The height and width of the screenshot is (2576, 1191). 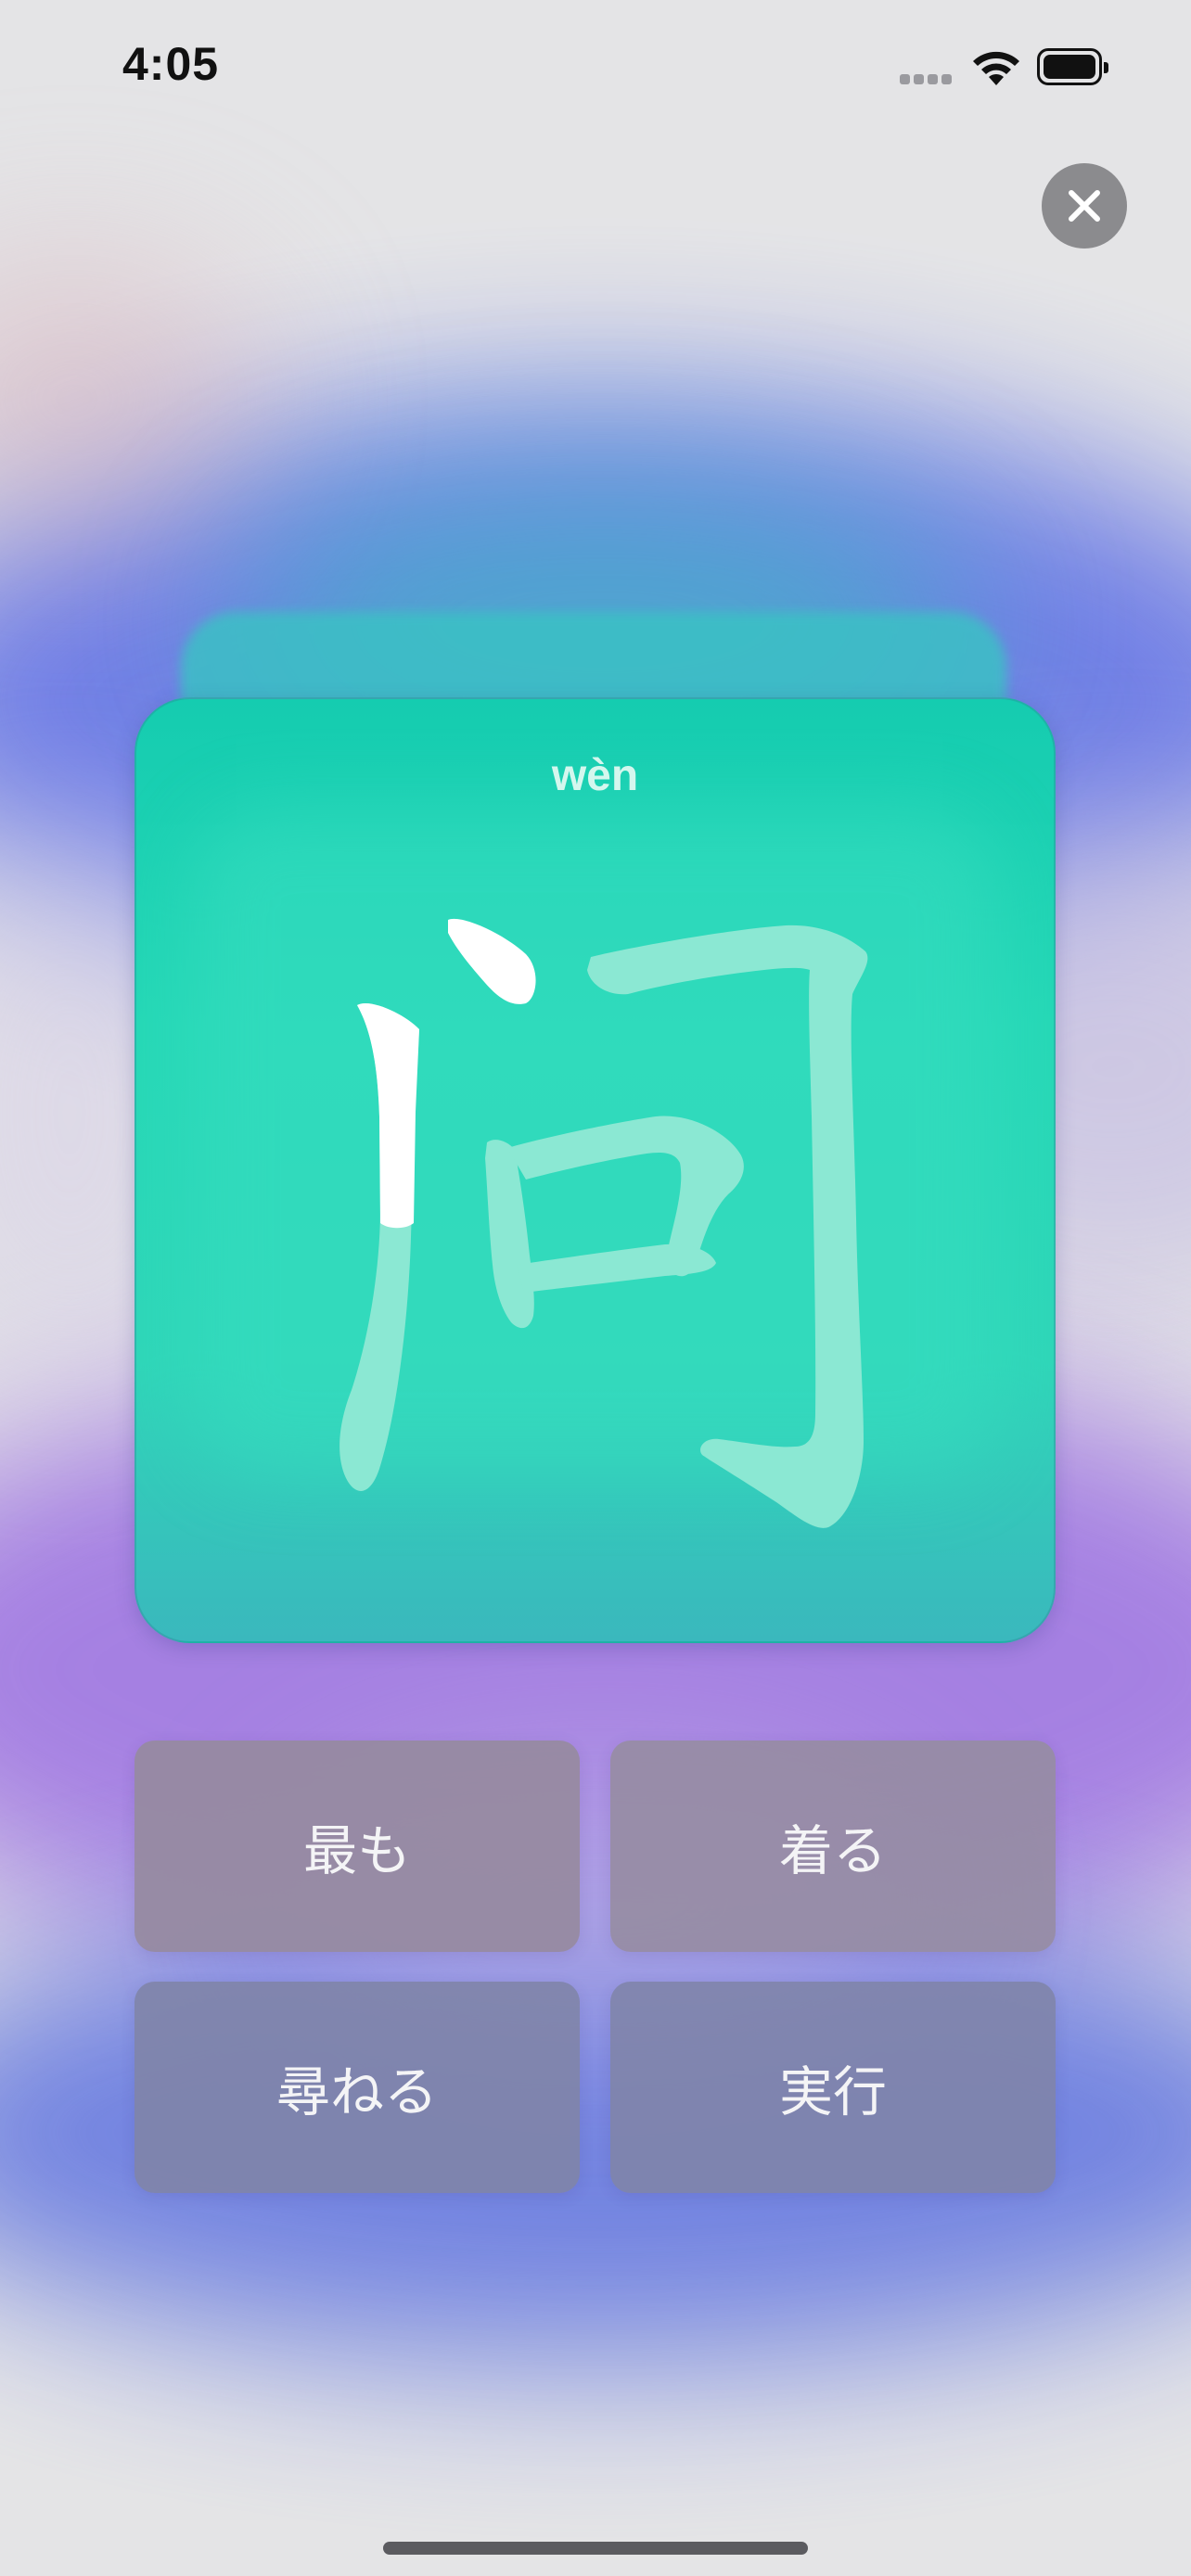 What do you see at coordinates (1073, 66) in the screenshot?
I see `battery-icon` at bounding box center [1073, 66].